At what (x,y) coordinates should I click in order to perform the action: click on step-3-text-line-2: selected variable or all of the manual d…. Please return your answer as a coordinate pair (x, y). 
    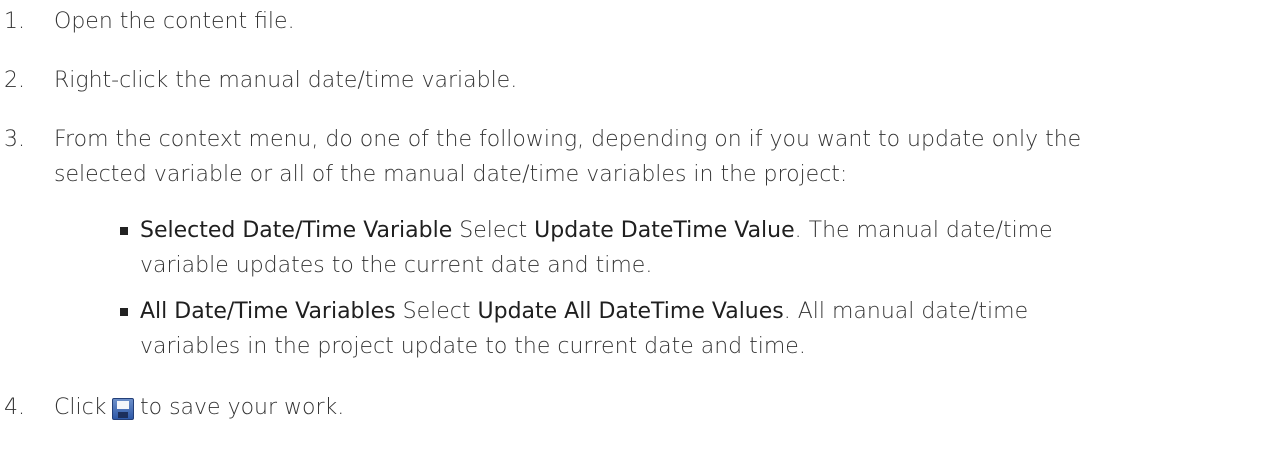
    Looking at the image, I should click on (451, 174).